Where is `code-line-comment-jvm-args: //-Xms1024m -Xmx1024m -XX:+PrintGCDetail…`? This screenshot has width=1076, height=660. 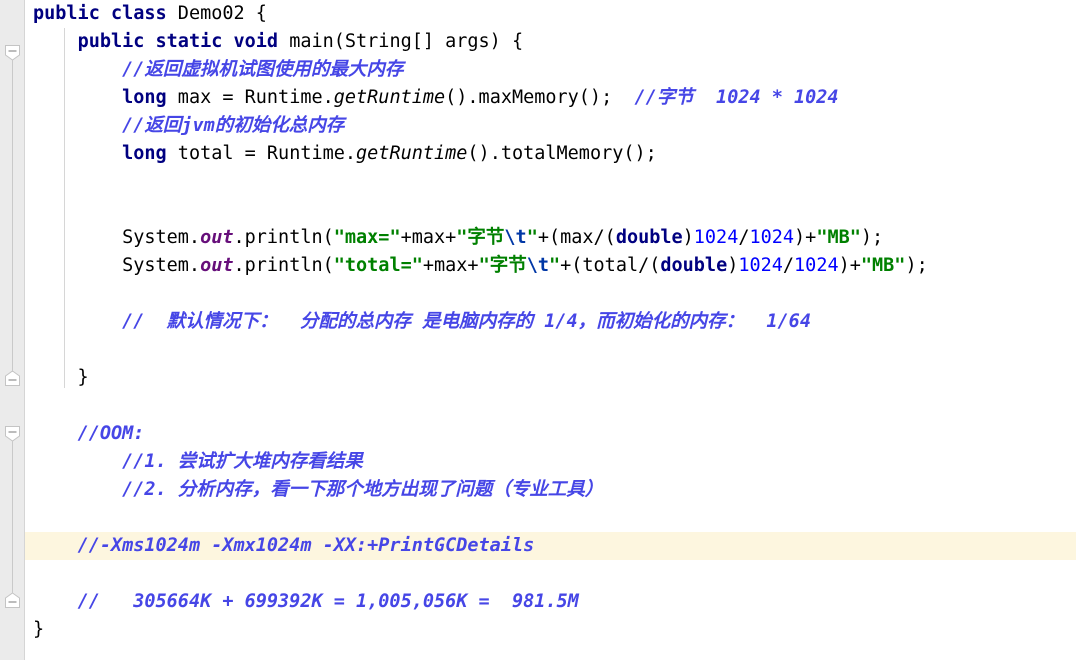 code-line-comment-jvm-args: //-Xms1024m -Xmx1024m -XX:+PrintGCDetail… is located at coordinates (550, 546).